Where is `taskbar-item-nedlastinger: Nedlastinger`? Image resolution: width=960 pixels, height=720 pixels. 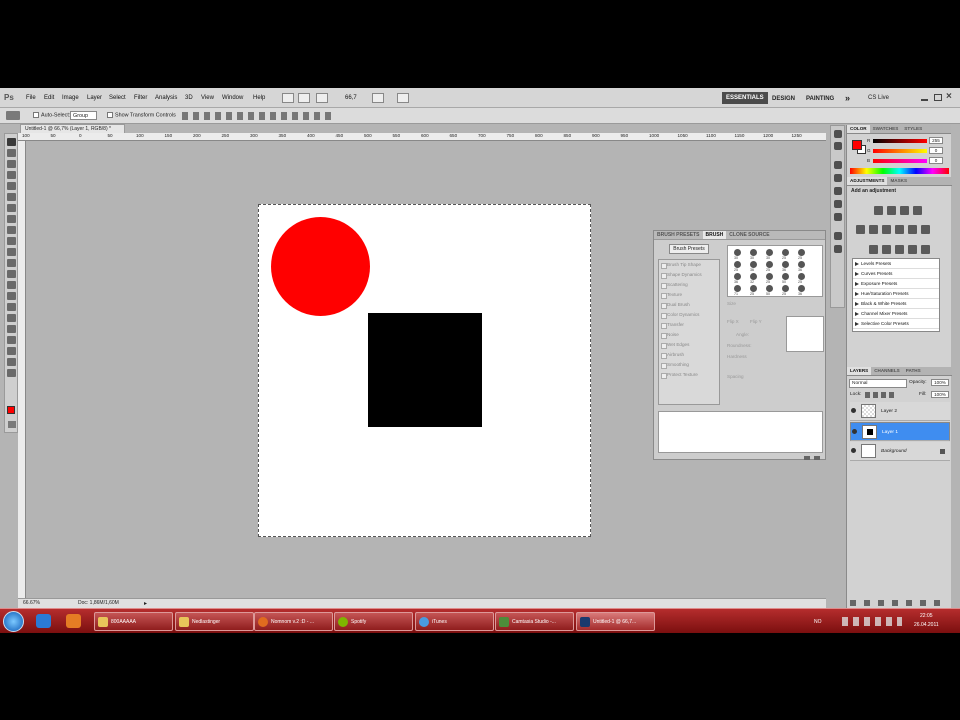 taskbar-item-nedlastinger: Nedlastinger is located at coordinates (214, 621).